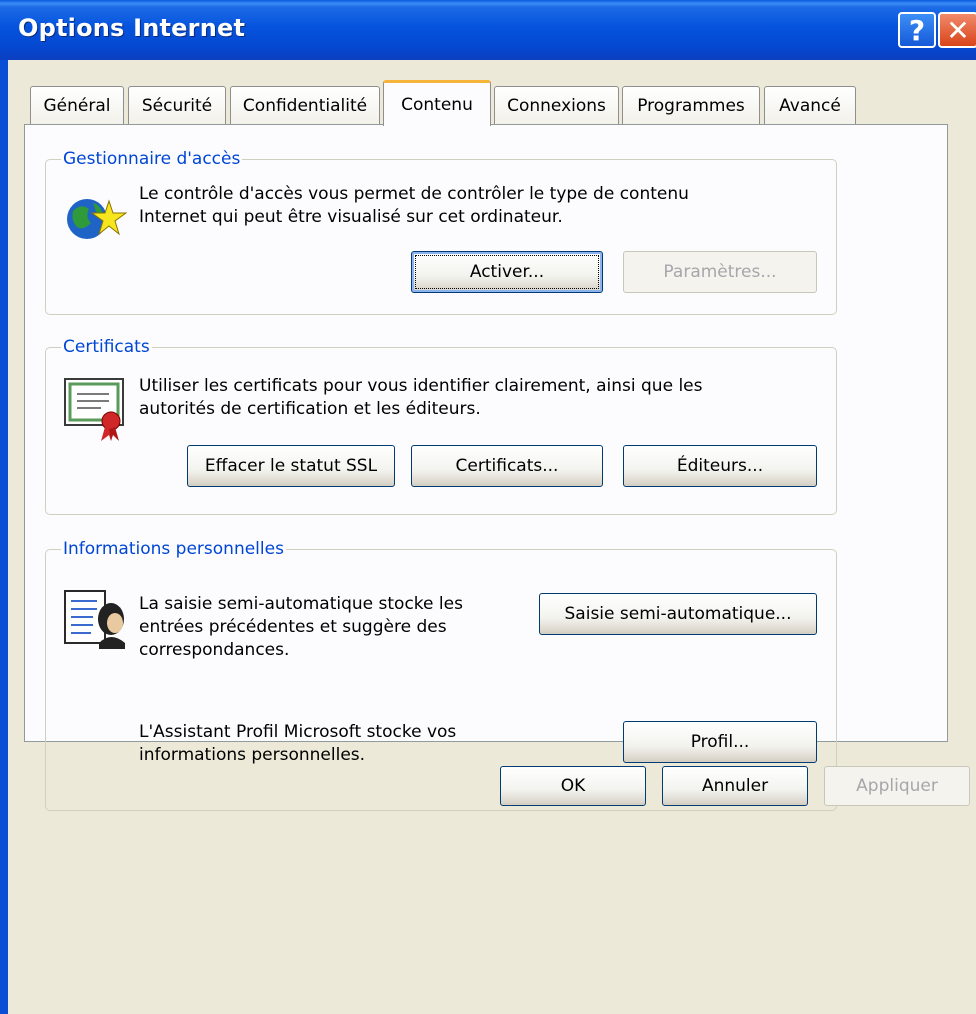 The width and height of the screenshot is (976, 1014). I want to click on tab-advanced: Avancé, so click(810, 105).